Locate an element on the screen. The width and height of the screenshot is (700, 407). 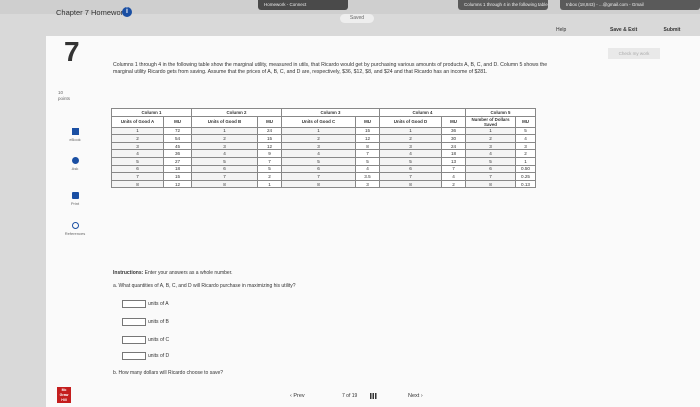
table-cell: 3.5 is located at coordinates (367, 176).